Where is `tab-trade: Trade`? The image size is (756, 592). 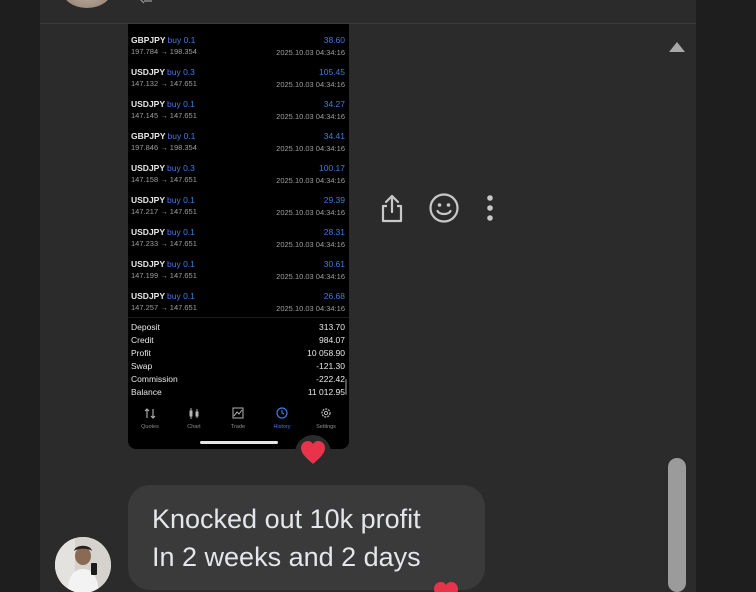 tab-trade: Trade is located at coordinates (238, 418).